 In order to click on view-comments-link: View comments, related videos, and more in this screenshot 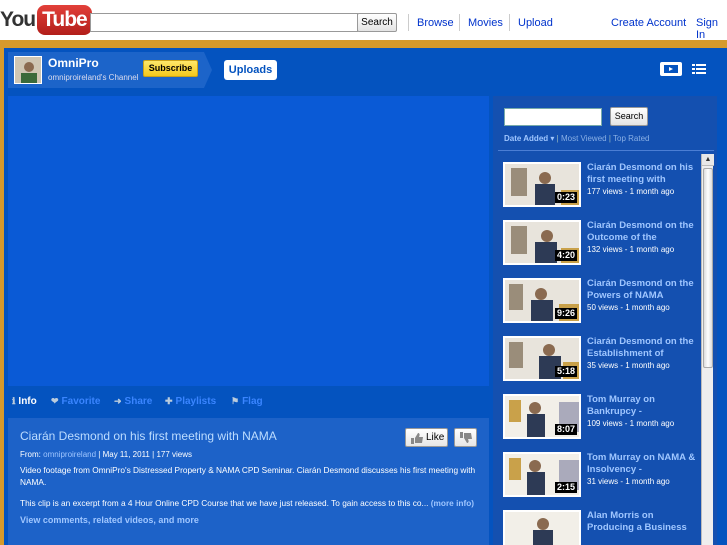, I will do `click(109, 520)`.